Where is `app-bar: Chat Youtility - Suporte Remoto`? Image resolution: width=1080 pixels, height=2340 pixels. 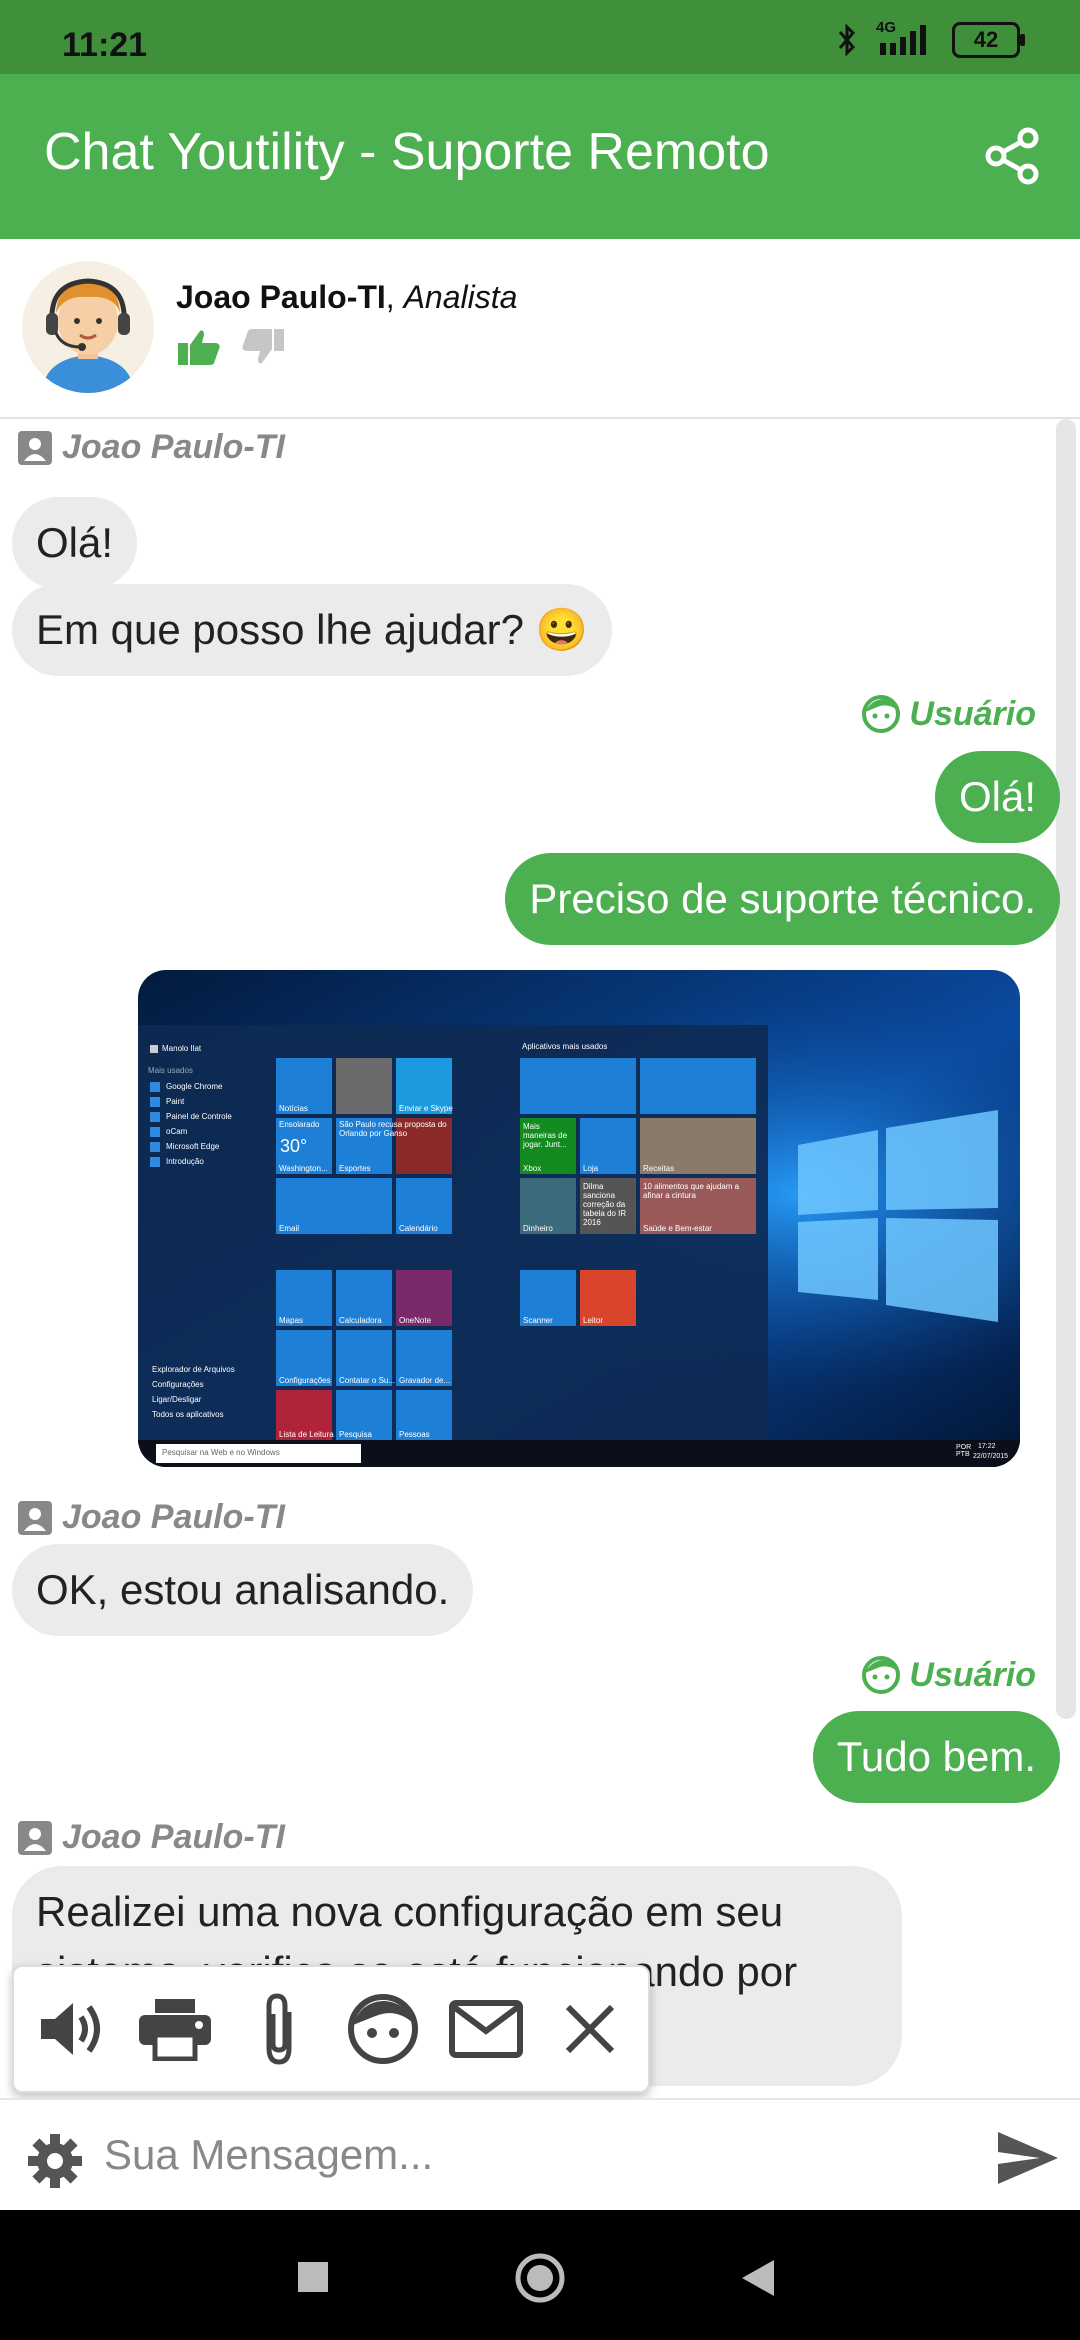 app-bar: Chat Youtility - Suporte Remoto is located at coordinates (540, 156).